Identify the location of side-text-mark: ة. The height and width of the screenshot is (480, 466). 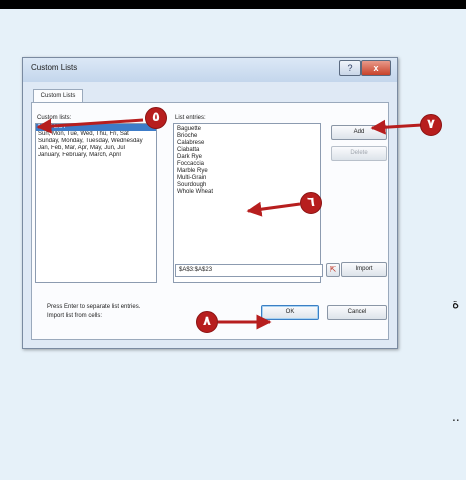
(456, 304).